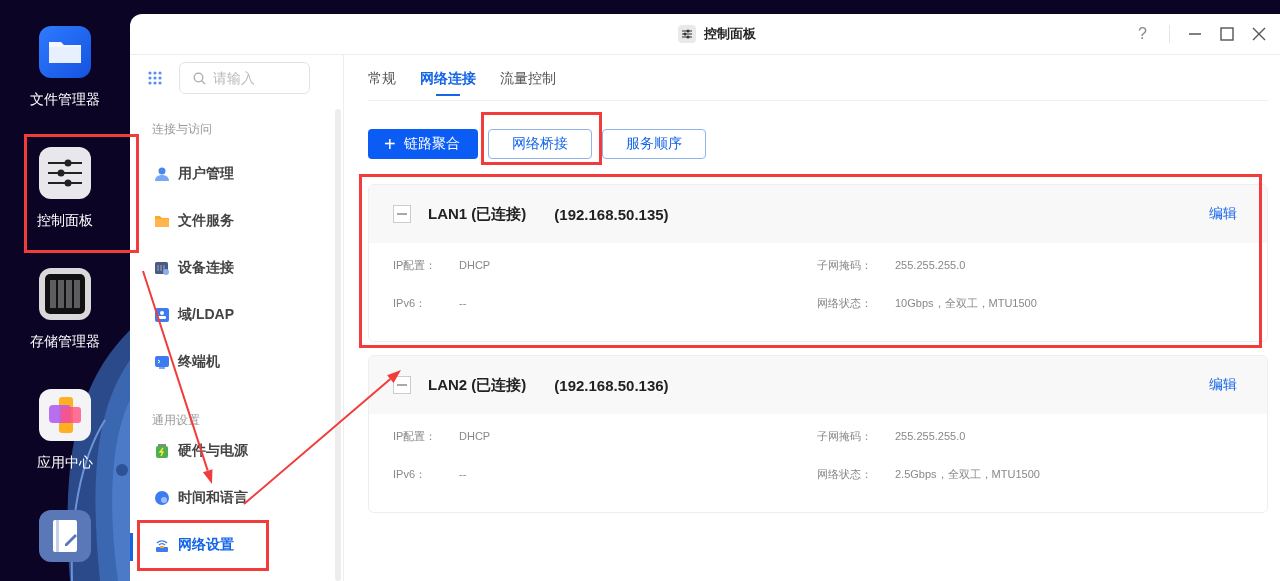 This screenshot has width=1280, height=581. I want to click on user-icon, so click(162, 173).